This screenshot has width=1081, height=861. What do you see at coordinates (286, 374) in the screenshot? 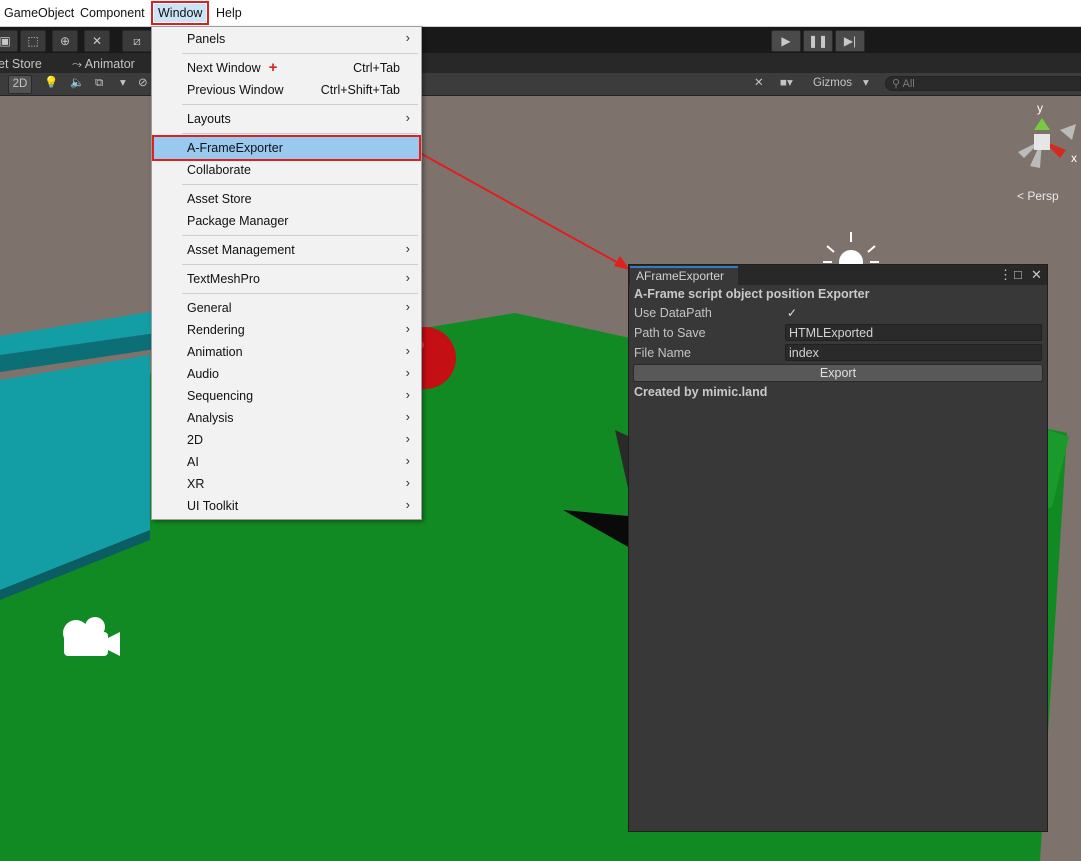
I see `menu-item-audio: Audio ›` at bounding box center [286, 374].